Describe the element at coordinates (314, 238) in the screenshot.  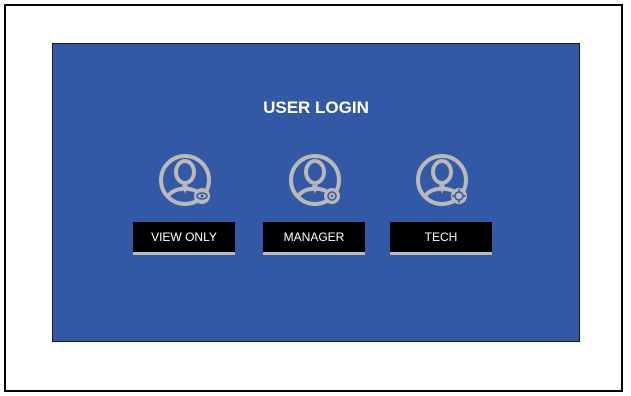
I see `manager-button: MANAGER` at that location.